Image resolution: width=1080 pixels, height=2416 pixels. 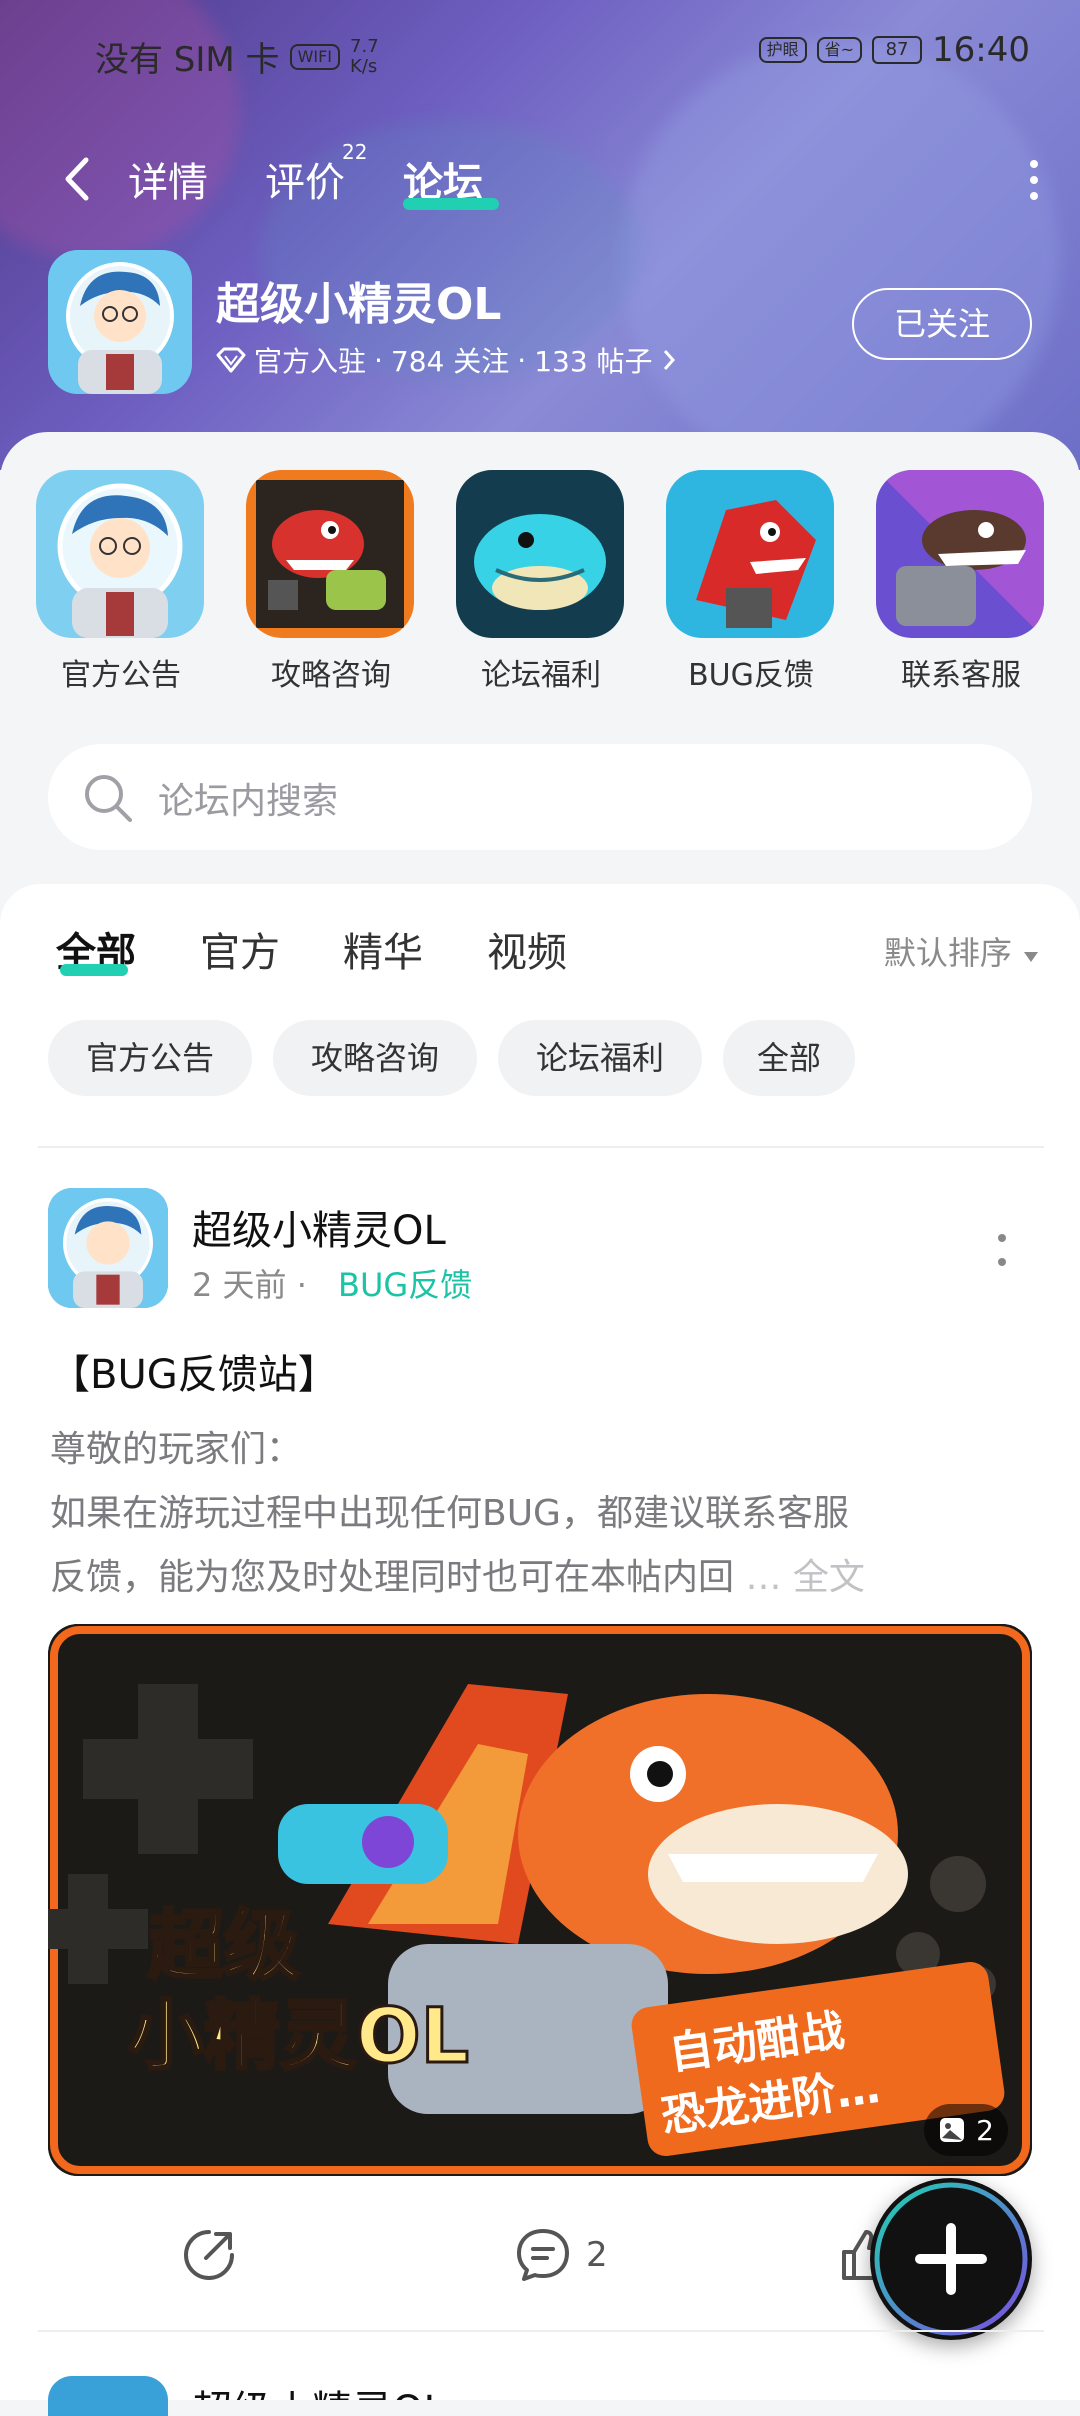 I want to click on sort-dropdown: 默认排序, so click(x=962, y=951).